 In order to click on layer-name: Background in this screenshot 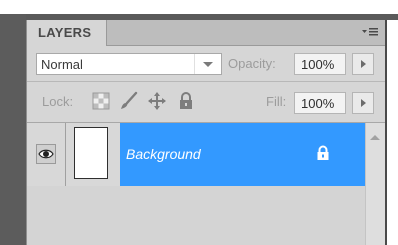, I will do `click(163, 154)`.